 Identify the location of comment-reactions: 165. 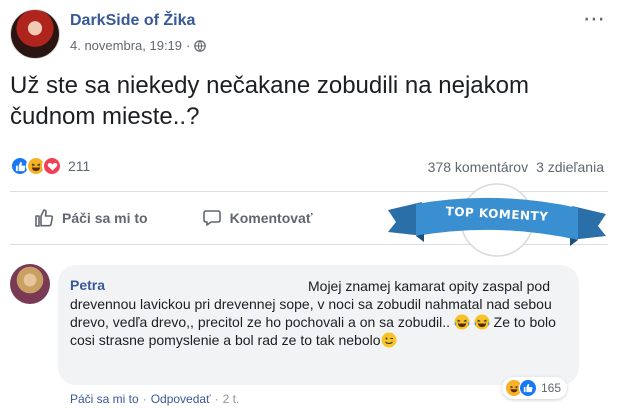
(535, 388).